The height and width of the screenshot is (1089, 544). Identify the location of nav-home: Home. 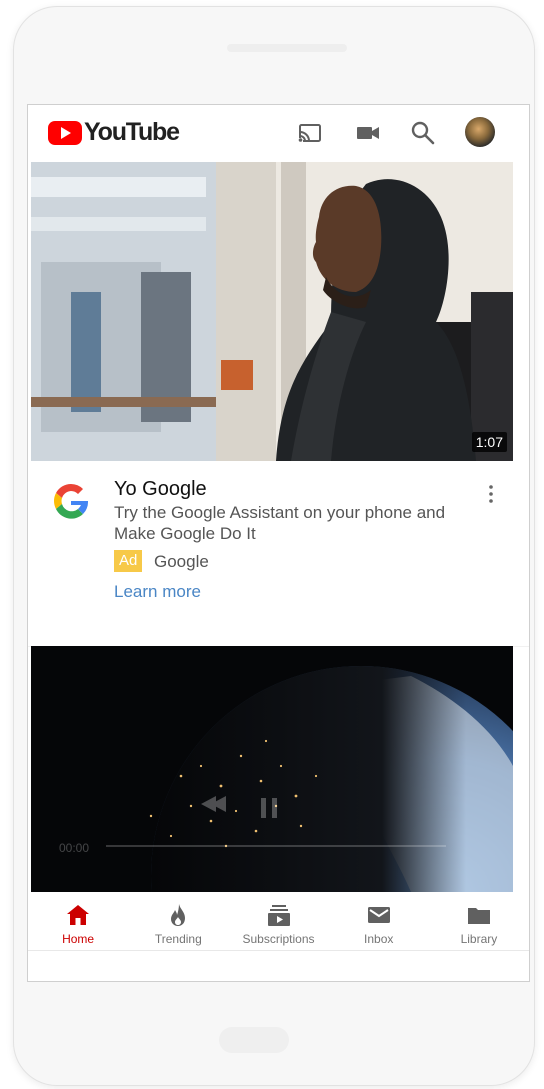
(78, 921).